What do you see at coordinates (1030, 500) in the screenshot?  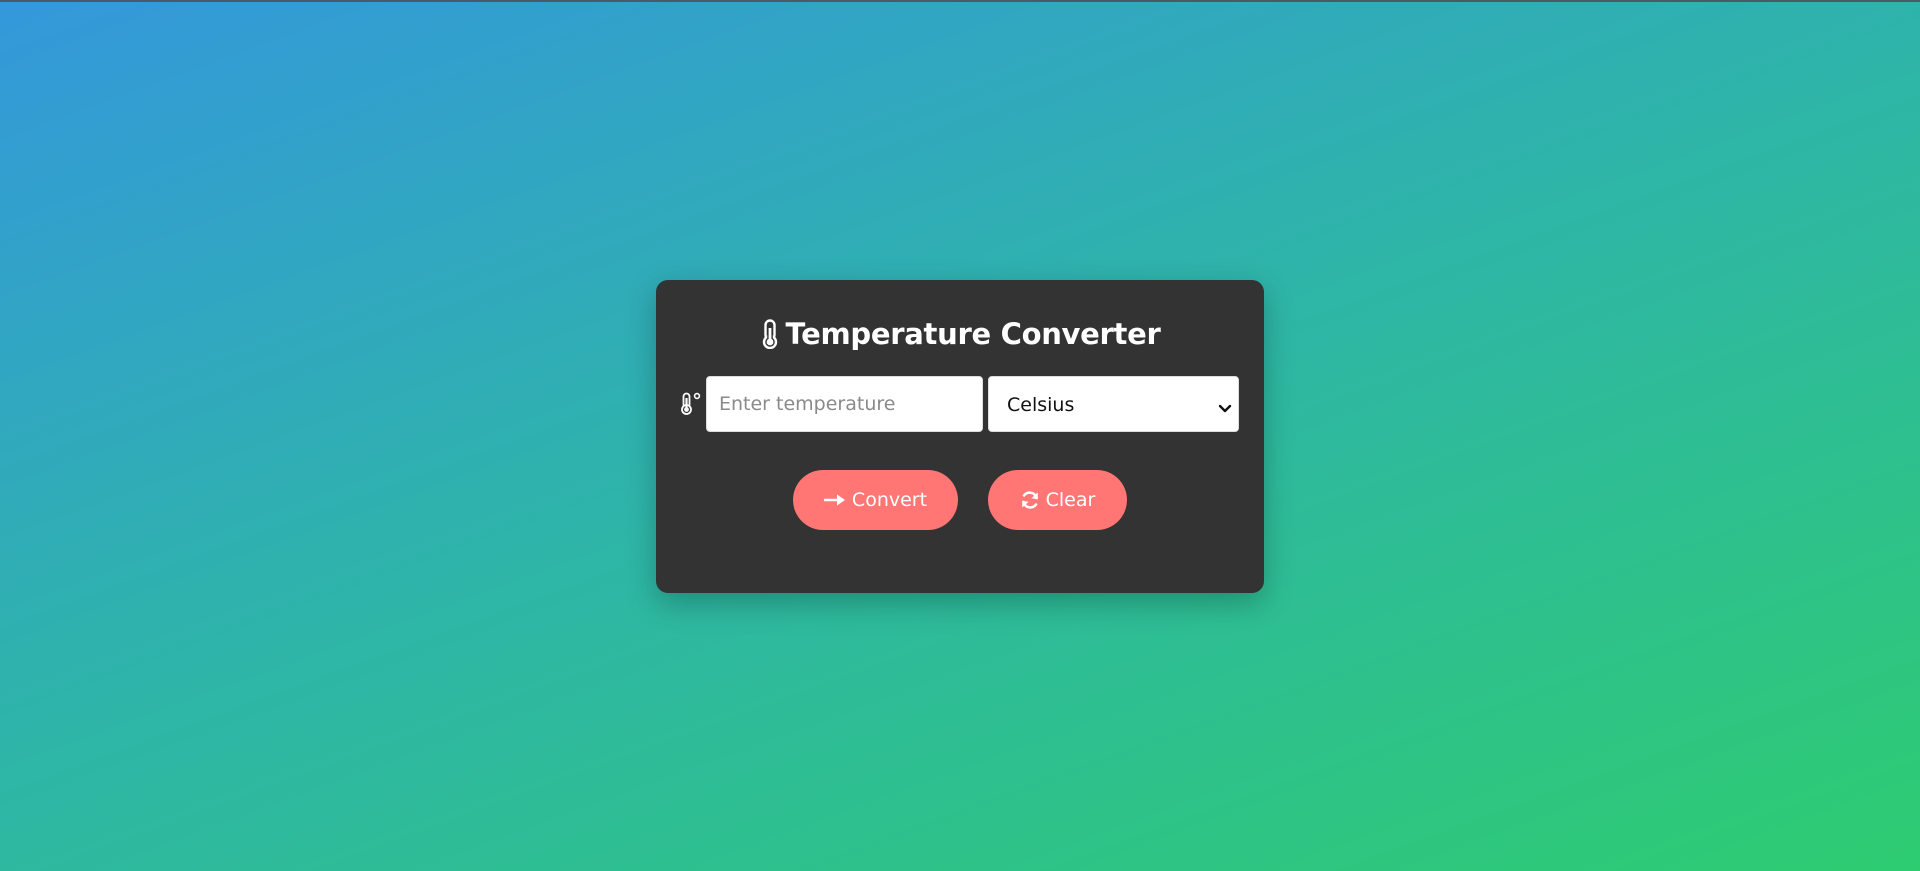 I see `refresh-icon` at bounding box center [1030, 500].